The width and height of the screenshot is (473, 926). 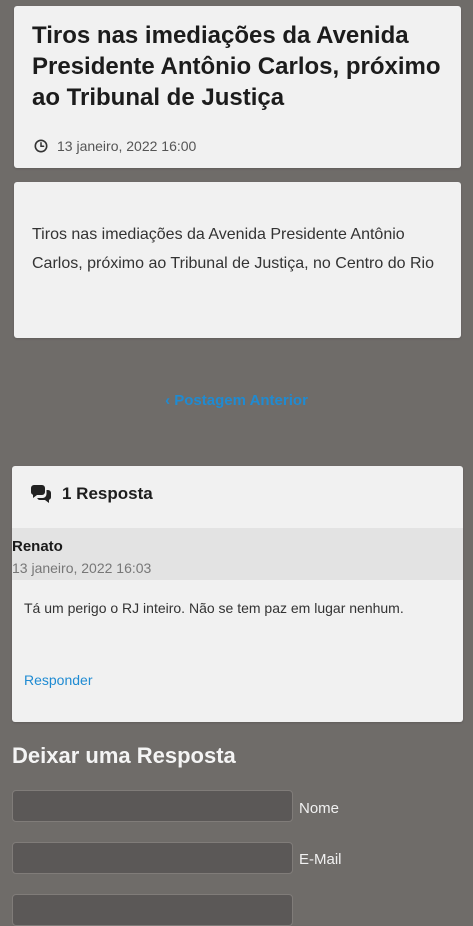 I want to click on comment-header: Renato 13 janeiro, 2022 16:03, so click(x=237, y=554).